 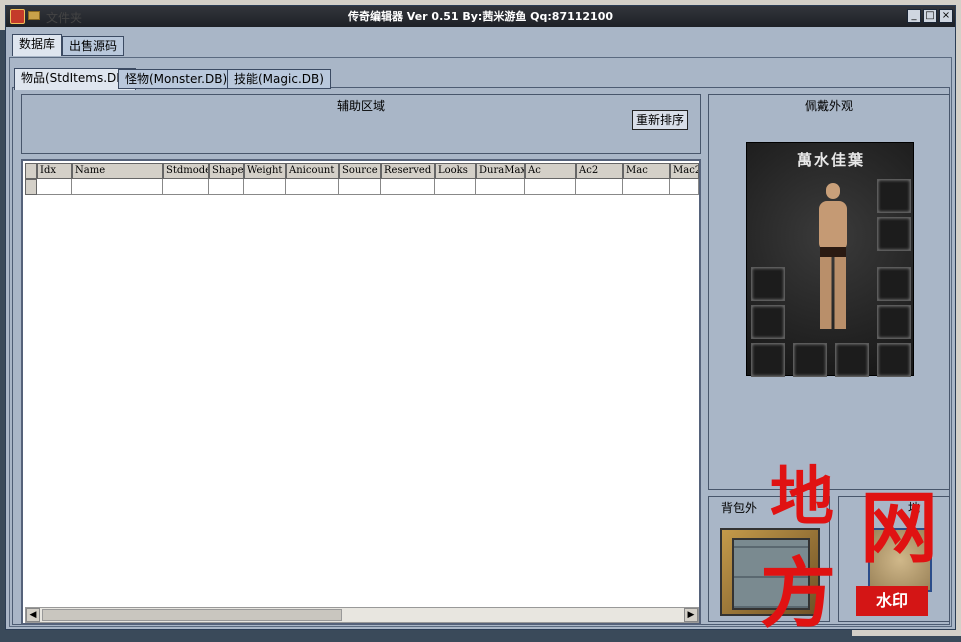 What do you see at coordinates (833, 191) in the screenshot?
I see `character-head` at bounding box center [833, 191].